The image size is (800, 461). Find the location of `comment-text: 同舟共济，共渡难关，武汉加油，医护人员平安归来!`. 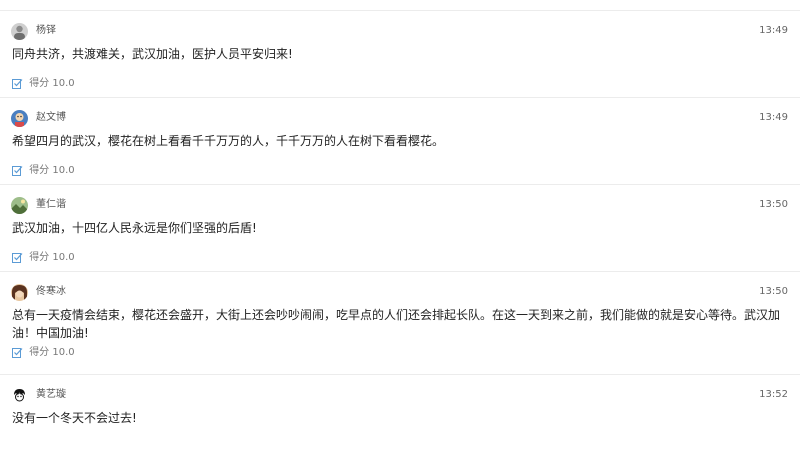

comment-text: 同舟共济，共渡难关，武汉加油，医护人员平安归来! is located at coordinates (152, 54).